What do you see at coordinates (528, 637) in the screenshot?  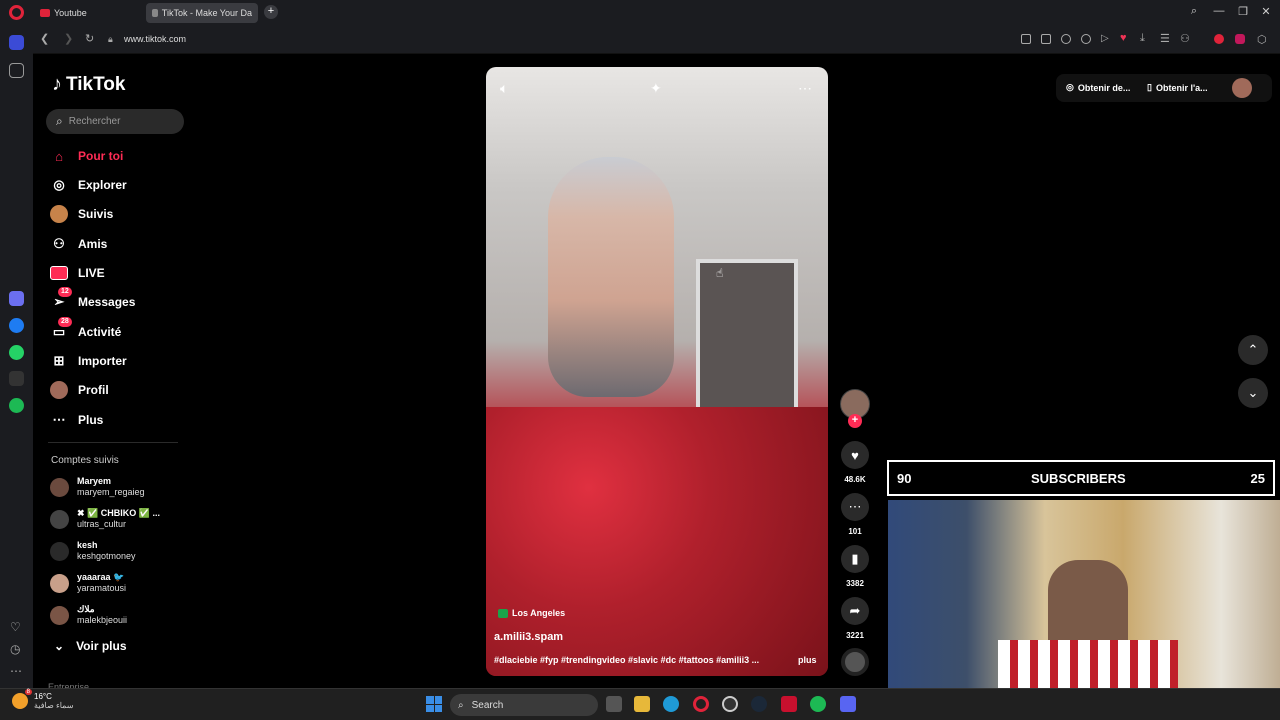 I see `video-username: a.milii3.spam` at bounding box center [528, 637].